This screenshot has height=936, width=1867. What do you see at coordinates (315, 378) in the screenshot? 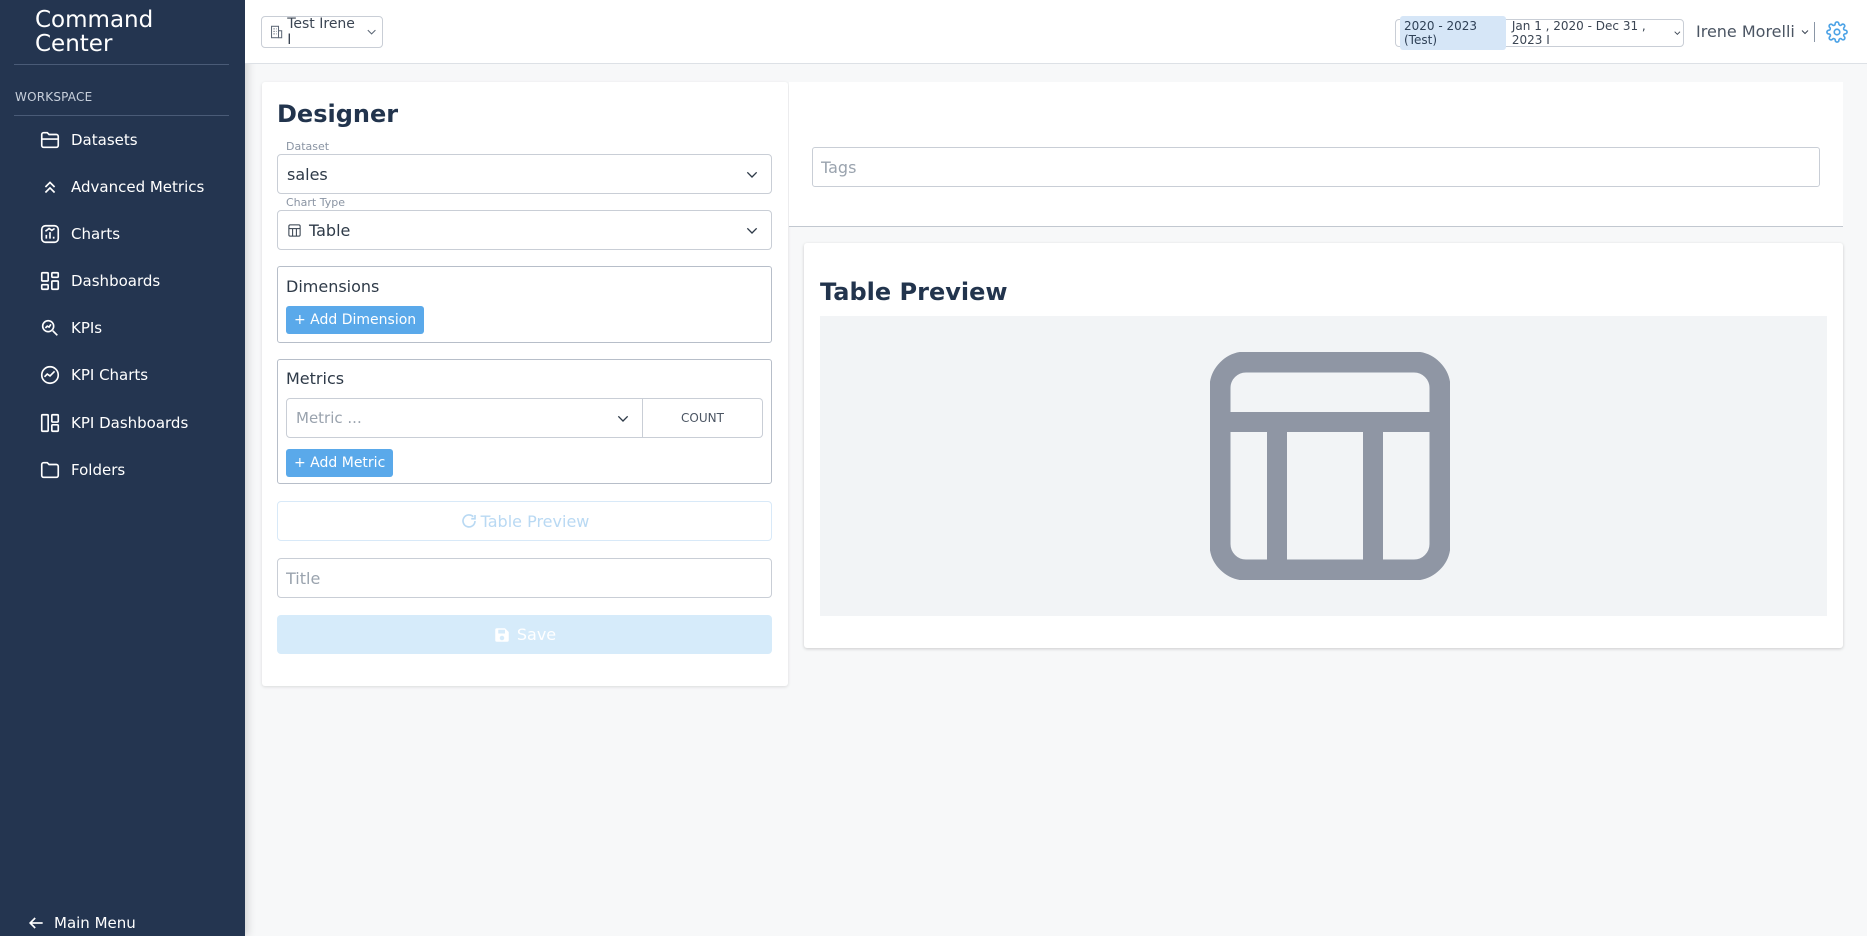
I see `metrics-title: Metrics` at bounding box center [315, 378].